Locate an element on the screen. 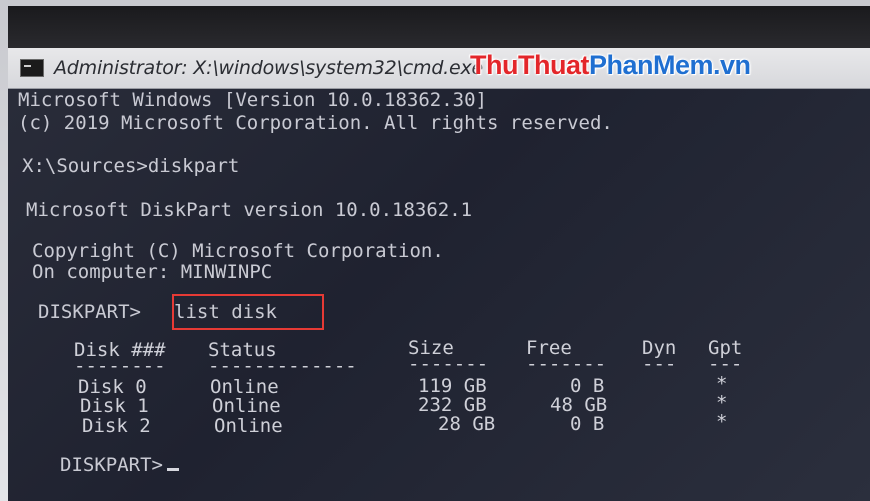 This screenshot has height=501, width=870. cmd-icon is located at coordinates (32, 68).